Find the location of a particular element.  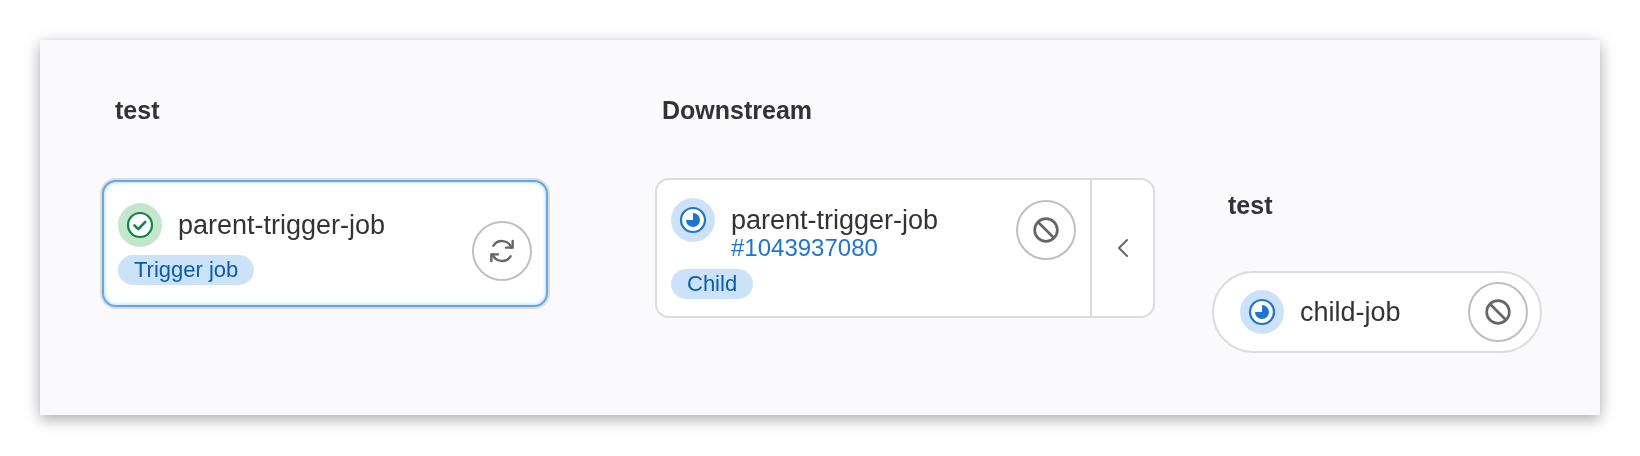

job-card: parent-trigger-job #1043937080 Child is located at coordinates (905, 248).